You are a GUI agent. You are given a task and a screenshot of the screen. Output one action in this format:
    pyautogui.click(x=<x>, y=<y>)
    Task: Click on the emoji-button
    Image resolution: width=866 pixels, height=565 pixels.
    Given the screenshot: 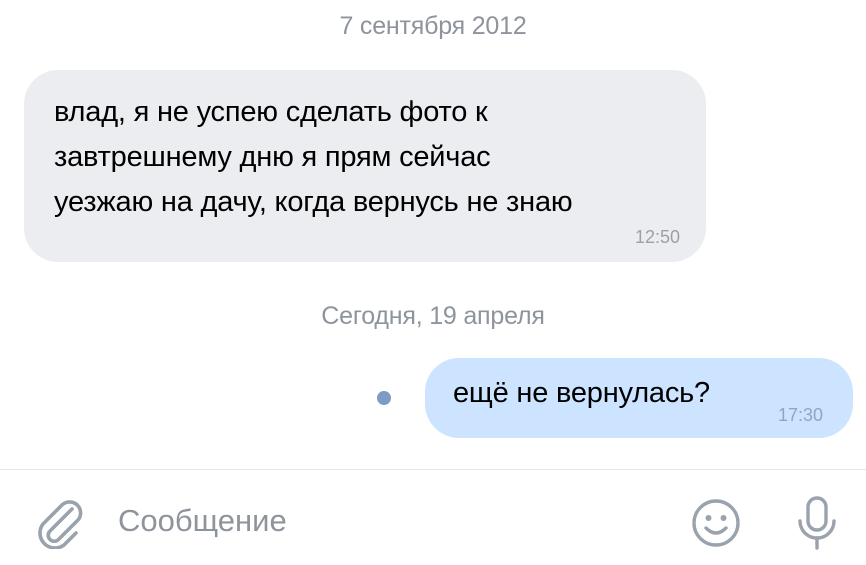 What is the action you would take?
    pyautogui.click(x=716, y=523)
    